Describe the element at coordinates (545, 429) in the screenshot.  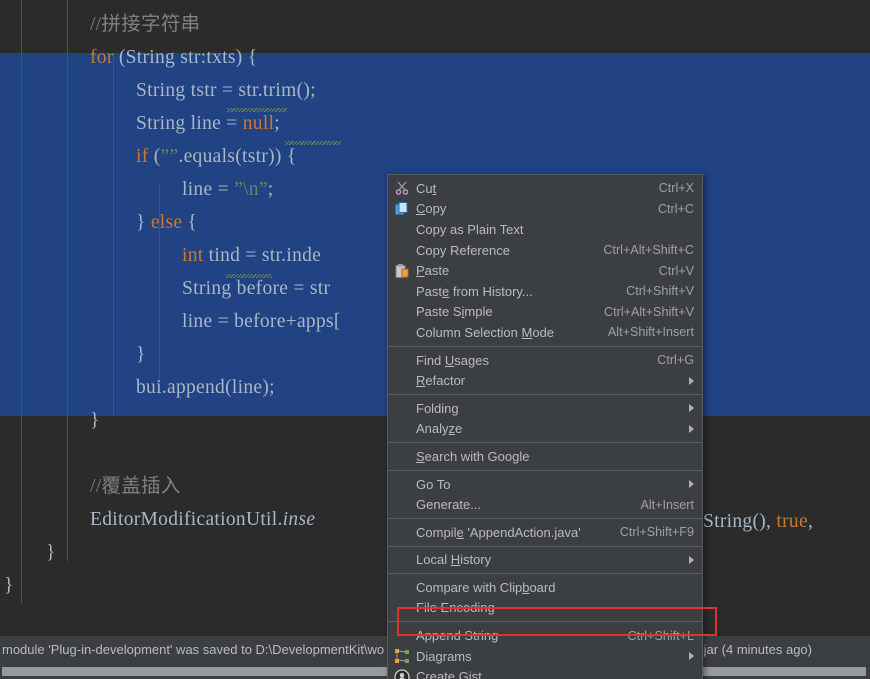
I see `menu-item-analyze: Analyze` at that location.